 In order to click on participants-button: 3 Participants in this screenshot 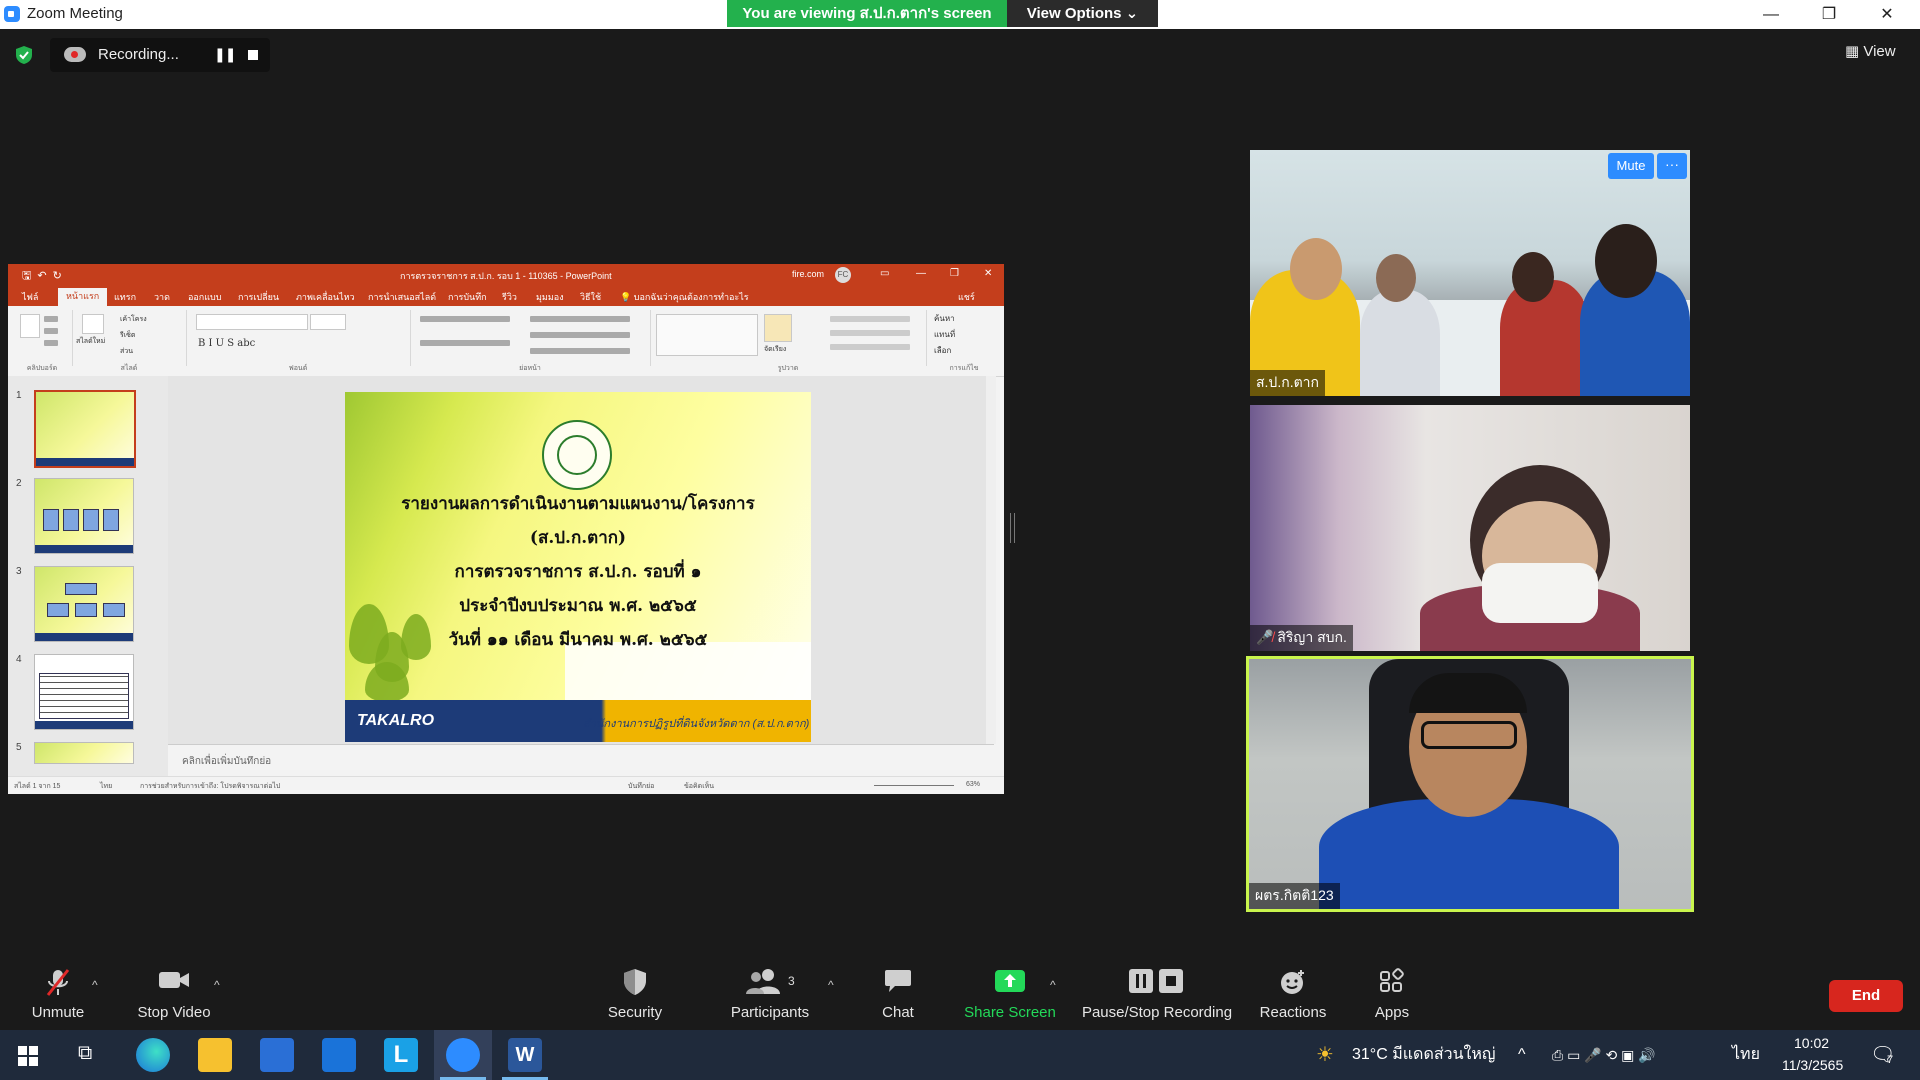, I will do `click(770, 994)`.